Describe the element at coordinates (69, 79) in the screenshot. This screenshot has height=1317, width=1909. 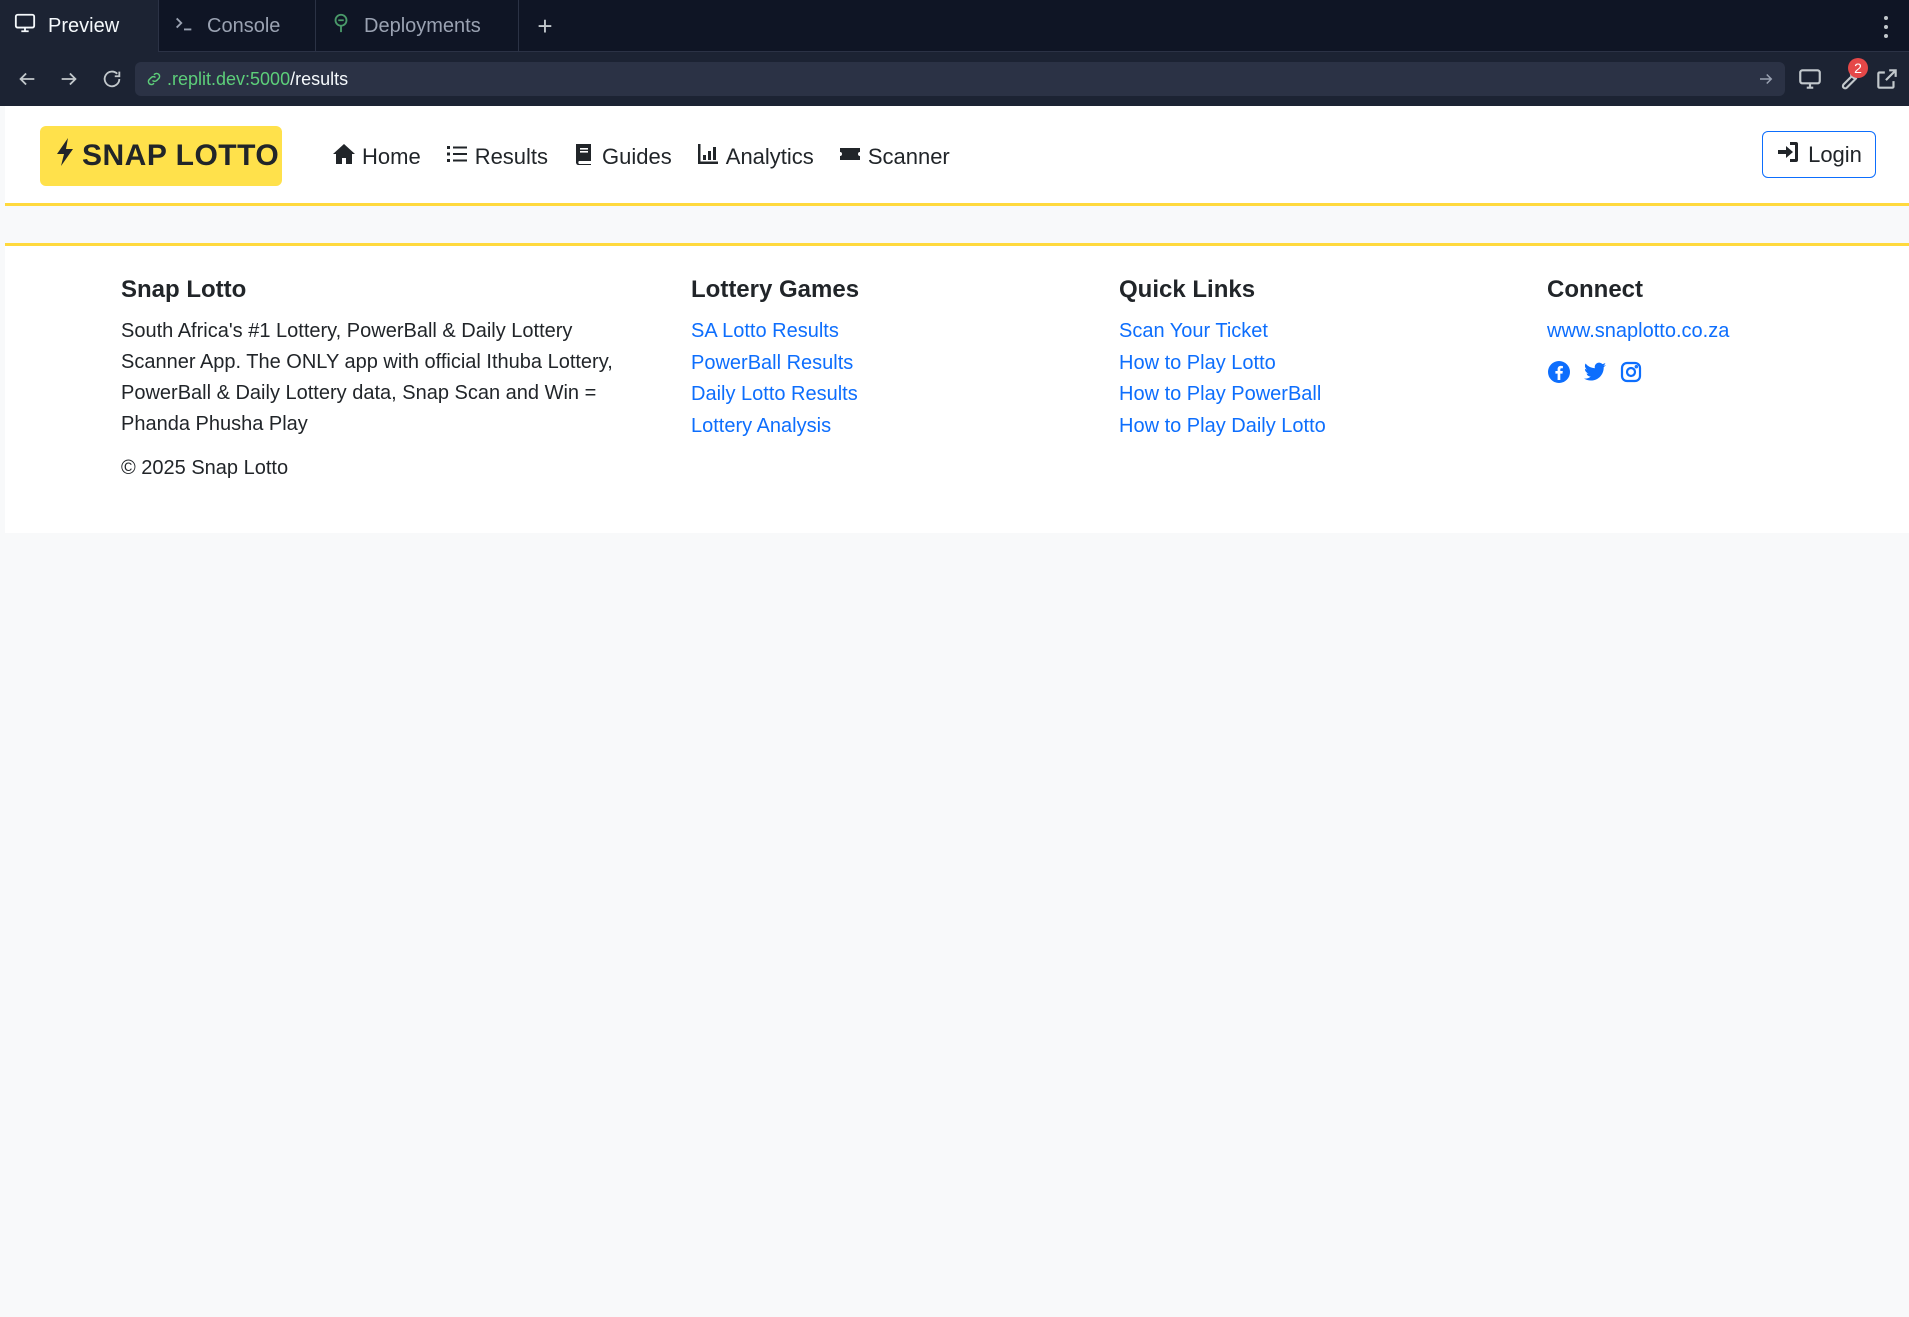
I see `forward-arrow-icon` at that location.